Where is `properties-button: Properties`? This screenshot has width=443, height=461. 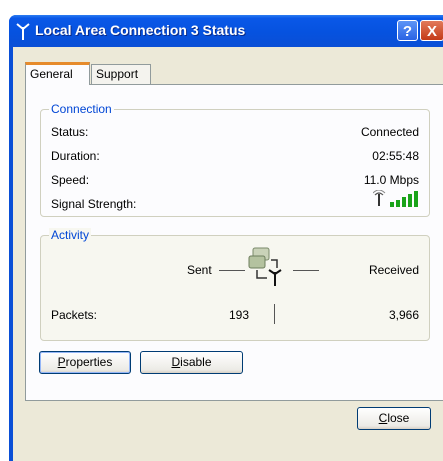 properties-button: Properties is located at coordinates (85, 362).